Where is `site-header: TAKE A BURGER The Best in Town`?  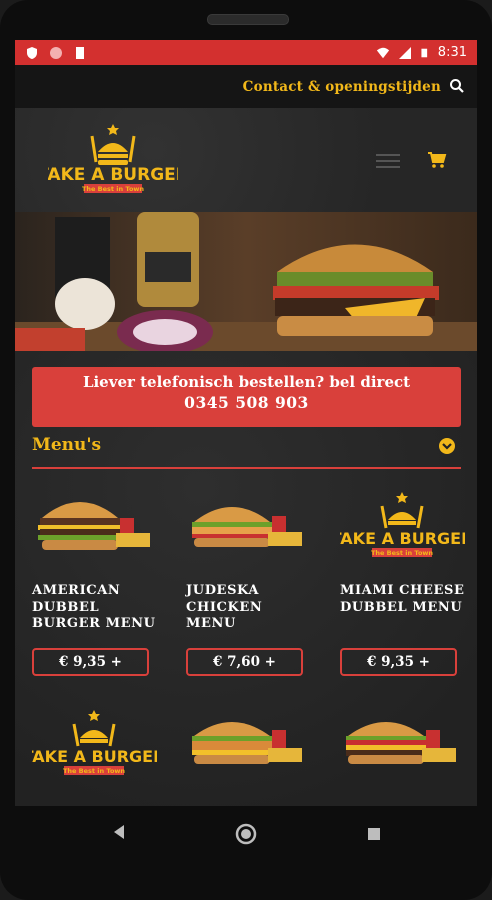
site-header: TAKE A BURGER The Best in Town is located at coordinates (246, 160).